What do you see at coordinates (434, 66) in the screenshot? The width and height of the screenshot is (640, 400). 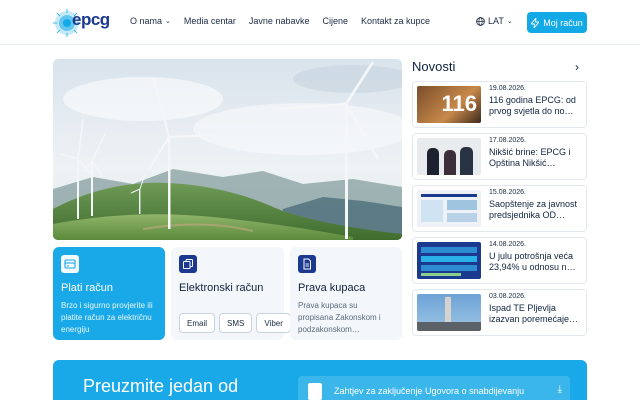 I see `news-section-title: Novosti` at bounding box center [434, 66].